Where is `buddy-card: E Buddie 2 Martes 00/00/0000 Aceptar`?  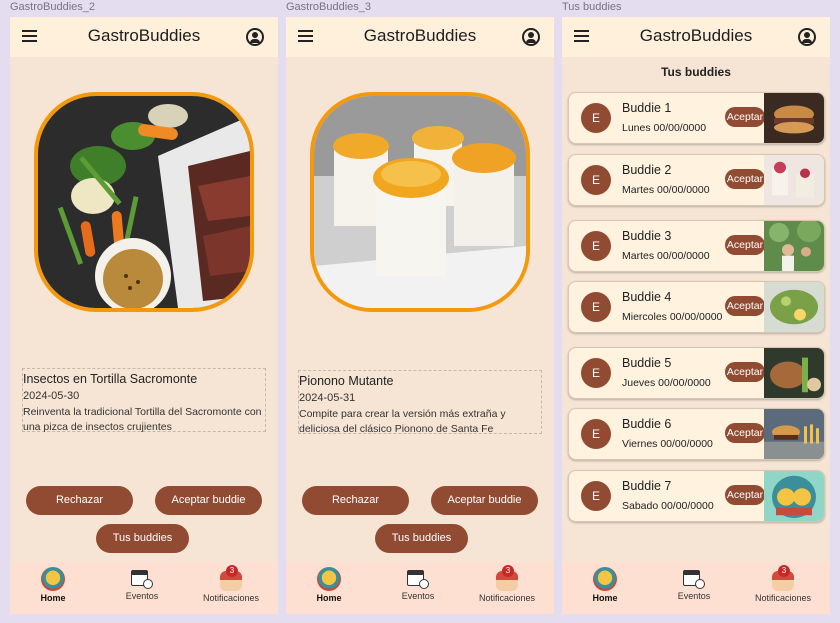
buddy-card: E Buddie 2 Martes 00/00/0000 Aceptar is located at coordinates (696, 180).